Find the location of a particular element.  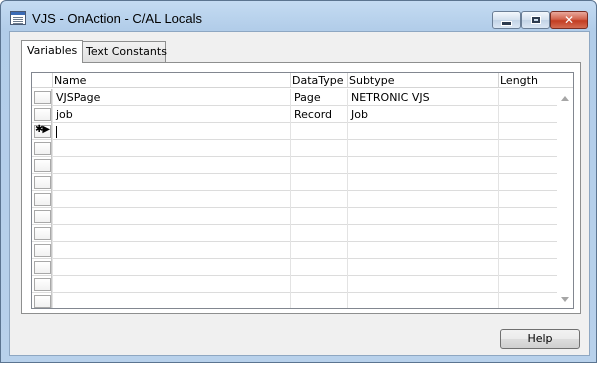

maximize-icon is located at coordinates (535, 20).